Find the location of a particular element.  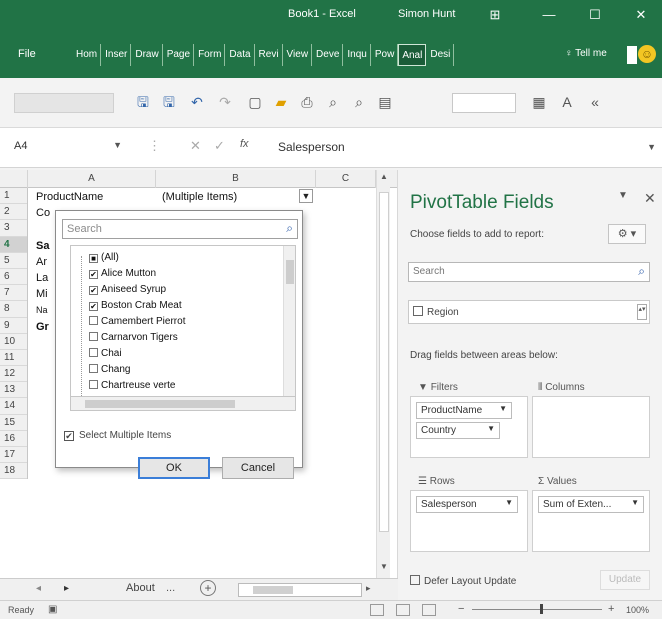

customize-toolbar-icon: « is located at coordinates (595, 102).